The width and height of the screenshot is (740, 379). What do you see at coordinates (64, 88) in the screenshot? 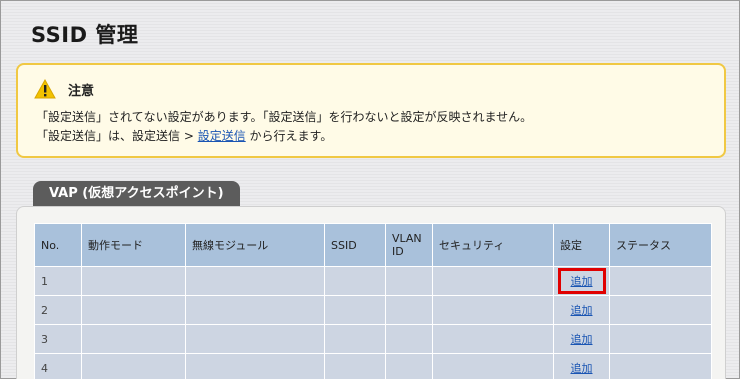
I see `notice-header: 注意` at bounding box center [64, 88].